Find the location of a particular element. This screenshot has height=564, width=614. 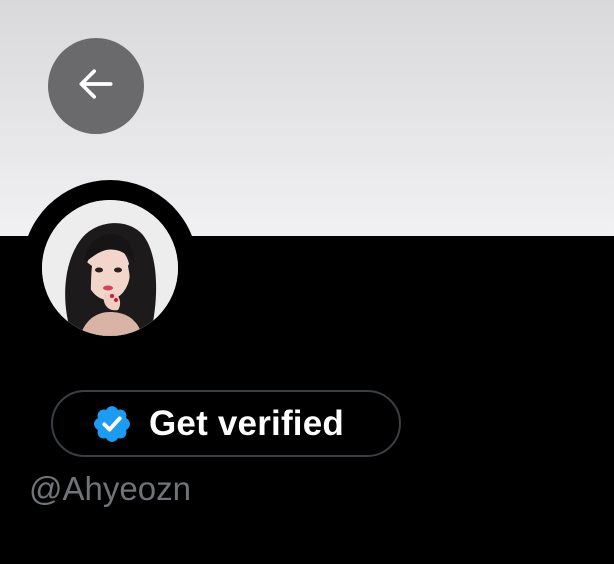

arrow-left-icon is located at coordinates (96, 86).